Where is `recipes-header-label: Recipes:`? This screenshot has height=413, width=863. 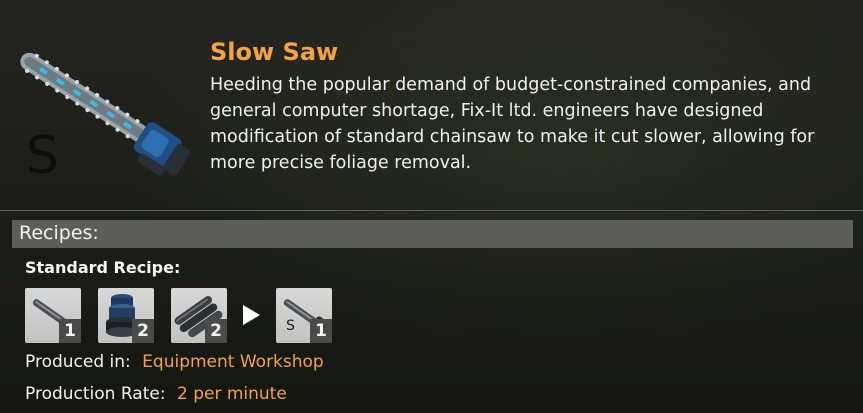 recipes-header-label: Recipes: is located at coordinates (59, 233).